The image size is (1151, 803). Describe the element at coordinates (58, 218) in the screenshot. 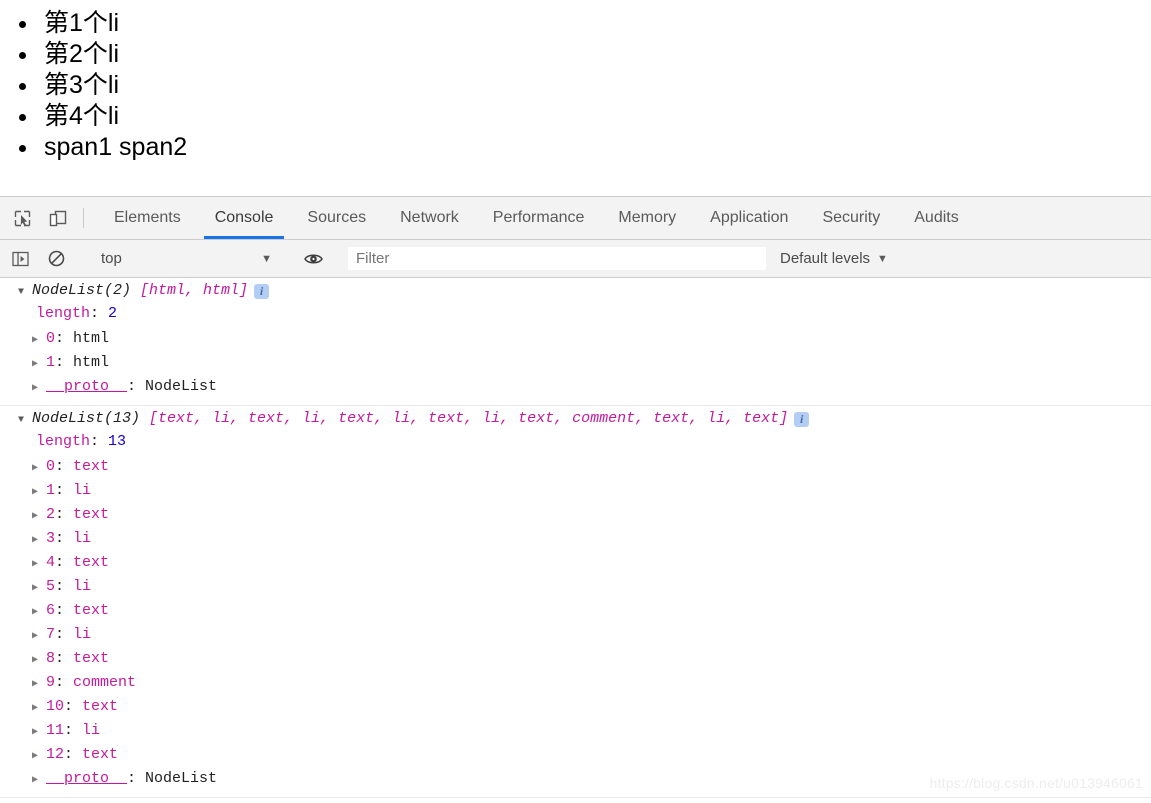

I see `device-toolbar-icon` at that location.